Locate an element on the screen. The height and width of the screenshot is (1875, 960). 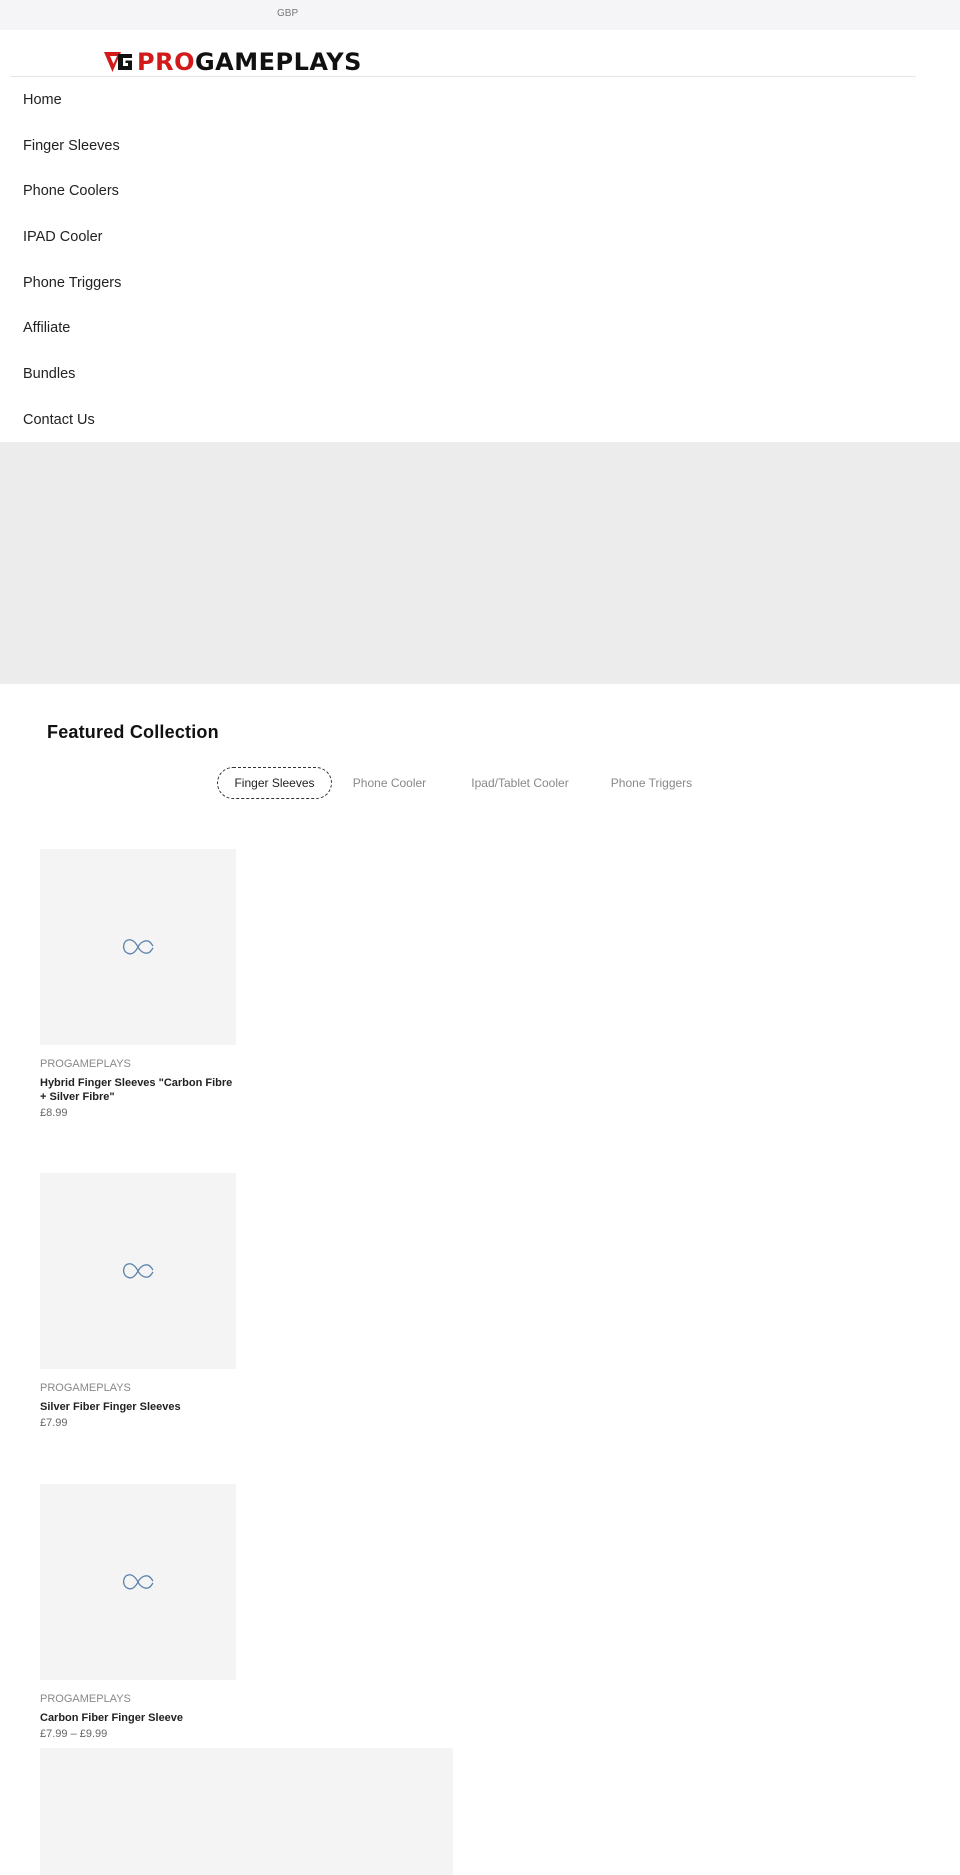
nav-item-finger-sleeves: Finger Sleeves is located at coordinates (480, 146).